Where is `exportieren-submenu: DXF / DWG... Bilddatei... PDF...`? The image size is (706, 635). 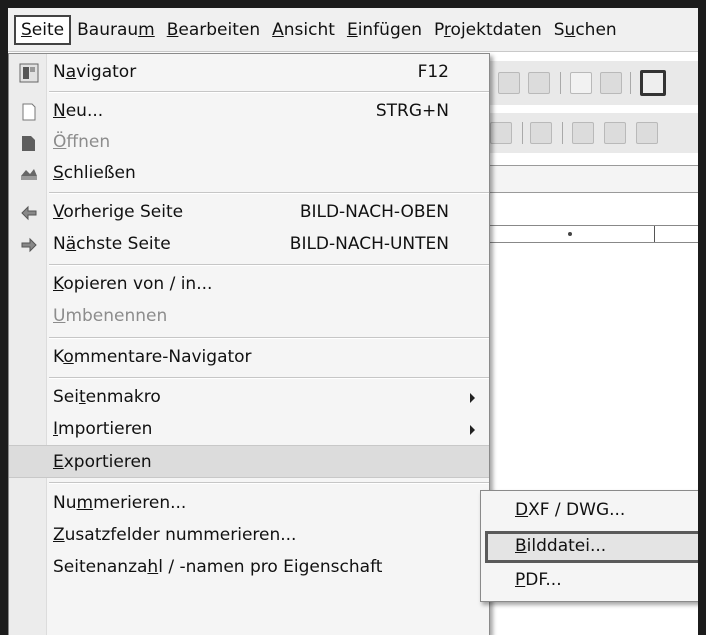 exportieren-submenu: DXF / DWG... Bilddatei... PDF... is located at coordinates (593, 546).